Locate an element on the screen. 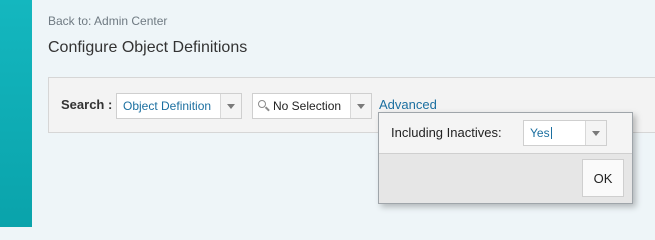 This screenshot has width=655, height=240. ok-button: OK is located at coordinates (603, 178).